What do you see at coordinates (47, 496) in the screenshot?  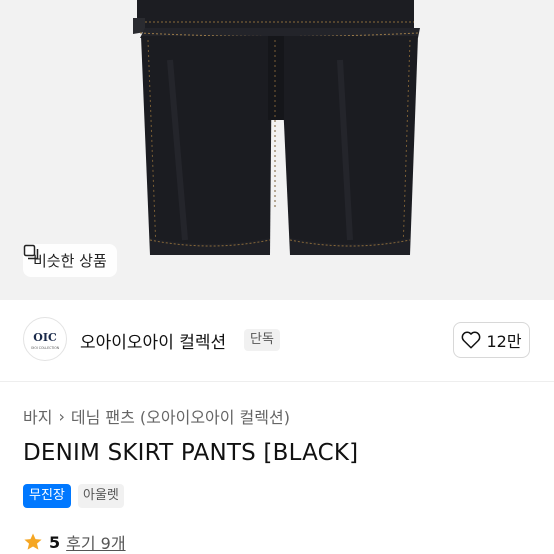 I see `store-tag: 무진장` at bounding box center [47, 496].